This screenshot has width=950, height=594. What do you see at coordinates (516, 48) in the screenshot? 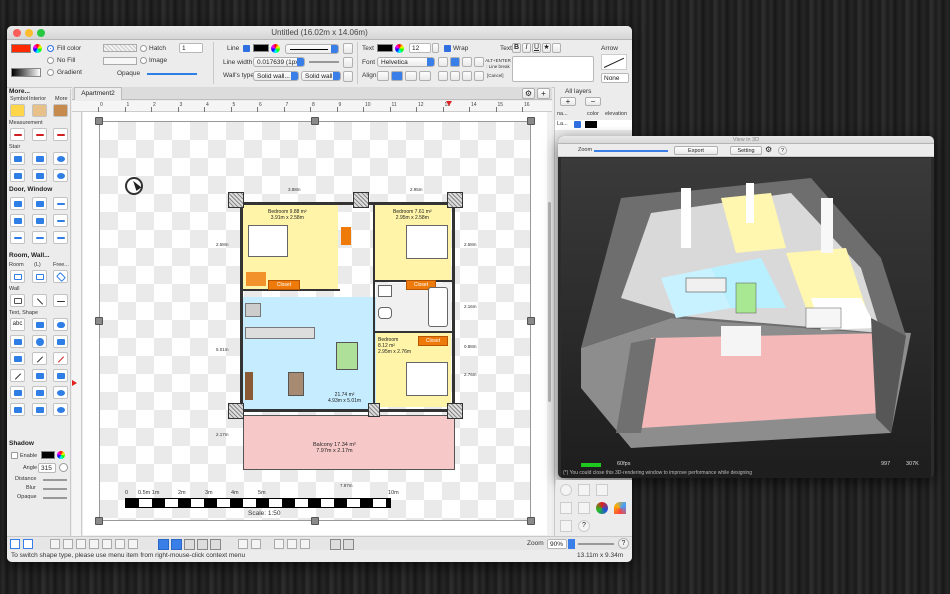
I see `bold-button: B` at bounding box center [516, 48].